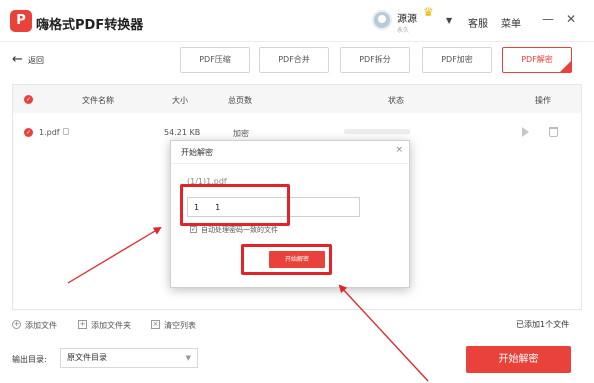 This screenshot has height=383, width=594. Describe the element at coordinates (215, 60) in the screenshot. I see `tab-pdf-compress: PDF压缩` at that location.